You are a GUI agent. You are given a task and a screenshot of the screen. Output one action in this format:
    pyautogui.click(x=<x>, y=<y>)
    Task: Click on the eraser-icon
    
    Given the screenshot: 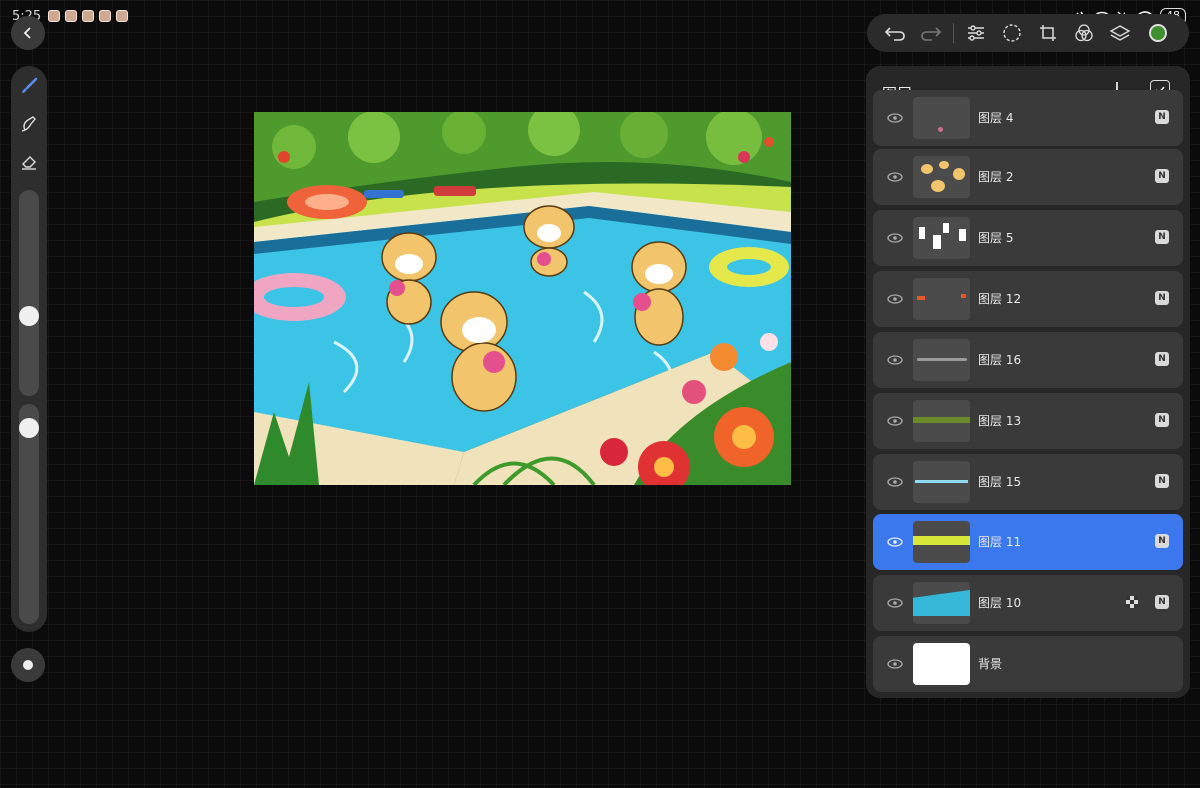 What is the action you would take?
    pyautogui.click(x=29, y=163)
    